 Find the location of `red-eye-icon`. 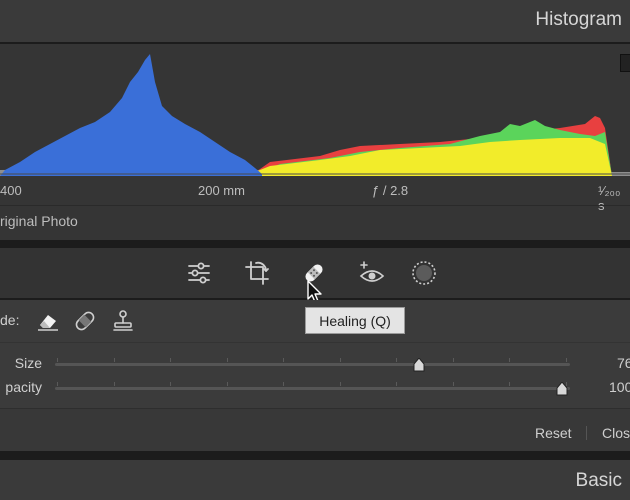

red-eye-icon is located at coordinates (372, 273).